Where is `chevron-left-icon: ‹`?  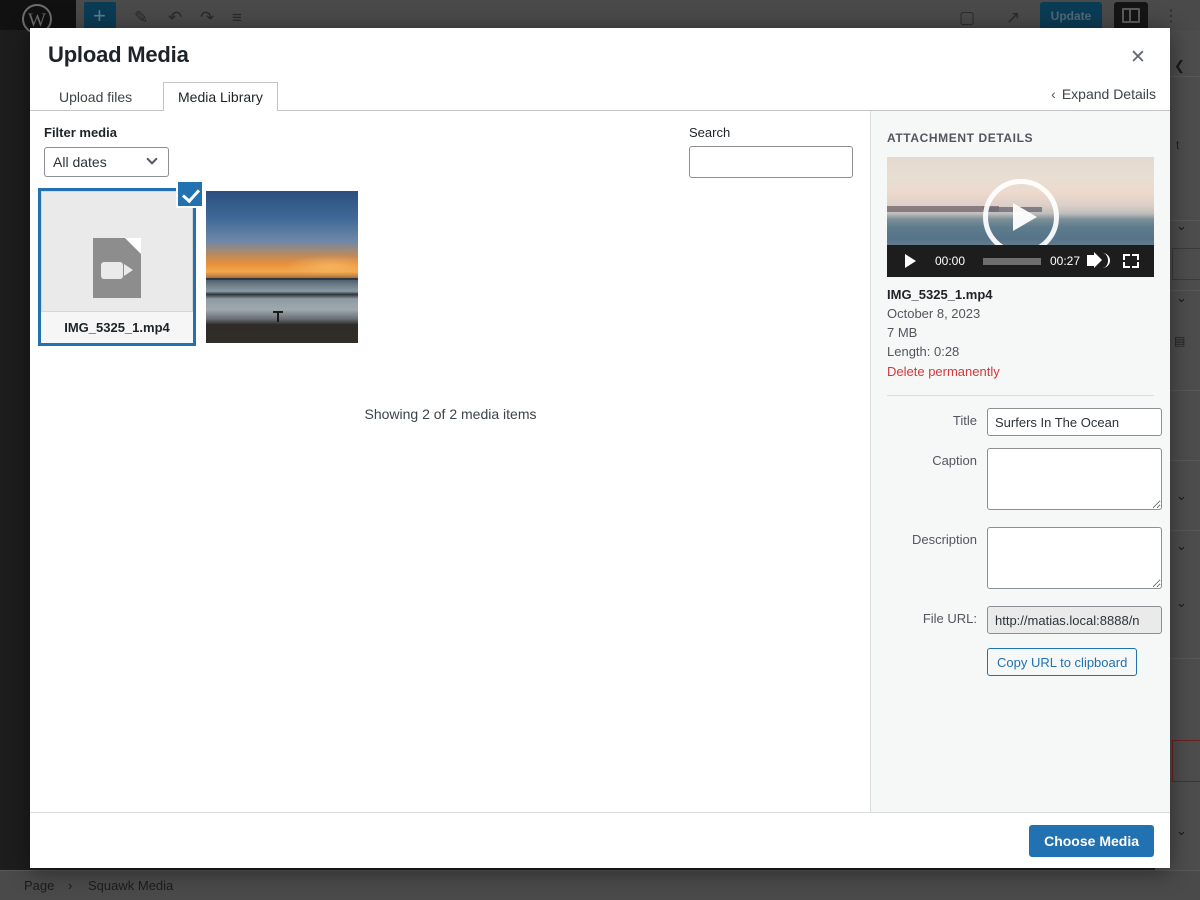
chevron-left-icon: ‹ is located at coordinates (1053, 94).